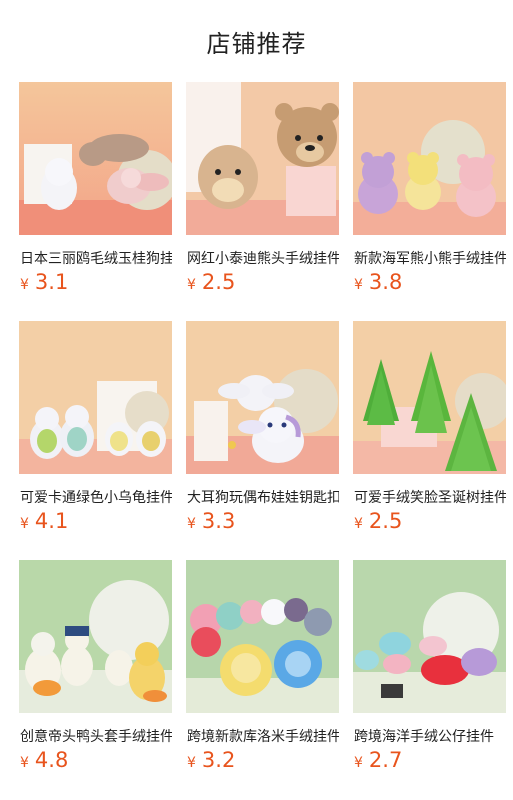 Image resolution: width=513 pixels, height=800 pixels. Describe the element at coordinates (96, 736) in the screenshot. I see `product-name: 创意帝头鸭头套手绒挂件` at that location.